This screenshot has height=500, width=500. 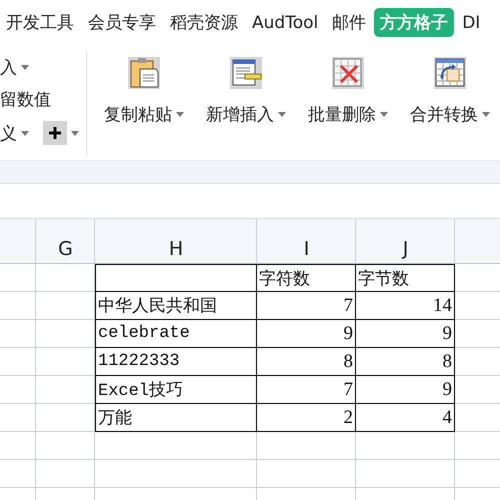 I want to click on menu-tab: 开发工具, so click(x=40, y=22).